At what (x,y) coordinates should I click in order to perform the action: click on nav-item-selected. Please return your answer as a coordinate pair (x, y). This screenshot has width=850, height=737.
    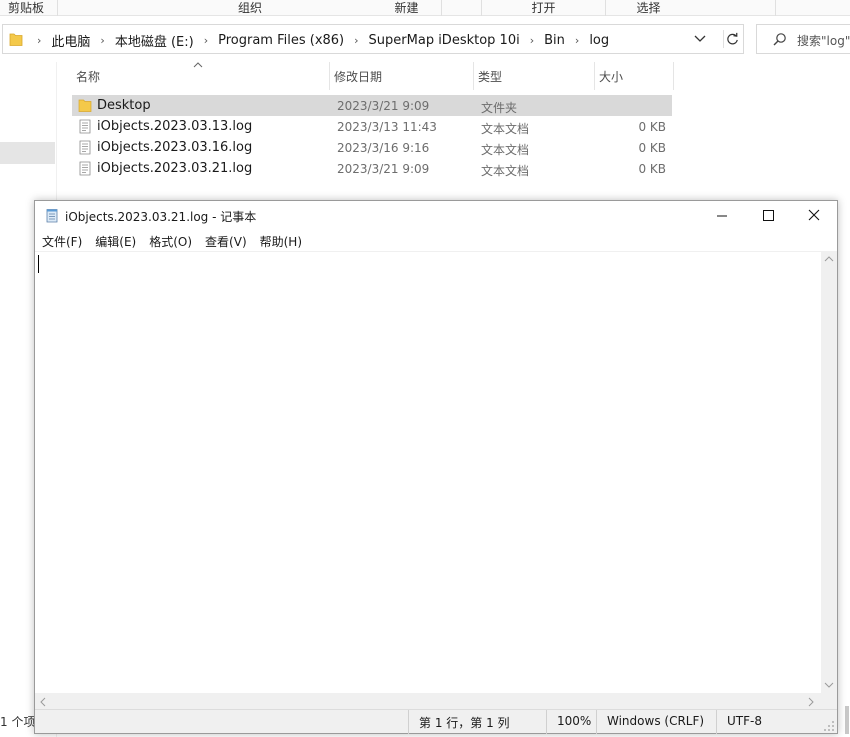
    Looking at the image, I should click on (27, 153).